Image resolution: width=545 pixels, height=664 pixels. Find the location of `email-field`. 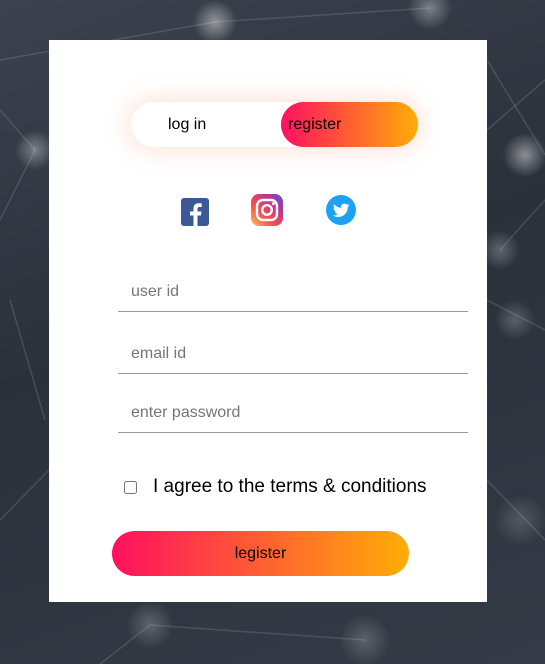

email-field is located at coordinates (293, 354).